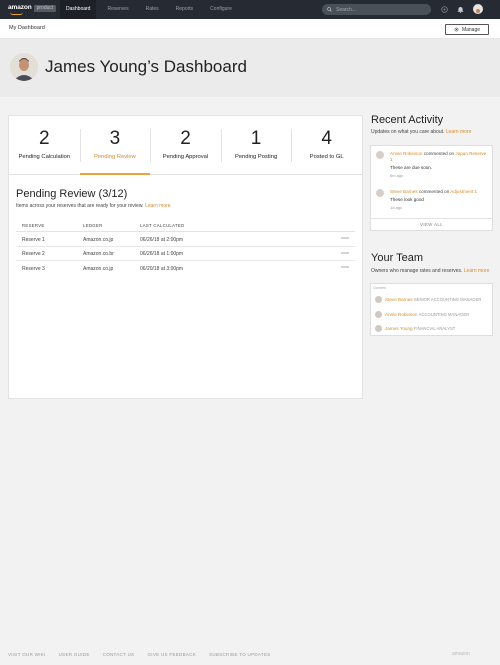 The image size is (500, 665). Describe the element at coordinates (460, 9) in the screenshot. I see `bell-icon` at that location.